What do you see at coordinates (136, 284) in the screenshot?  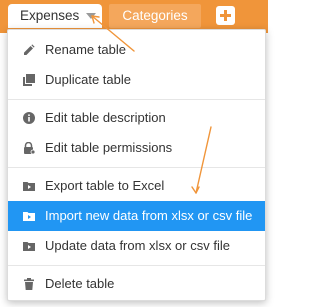 I see `menu-item-delete-table: Delete table` at bounding box center [136, 284].